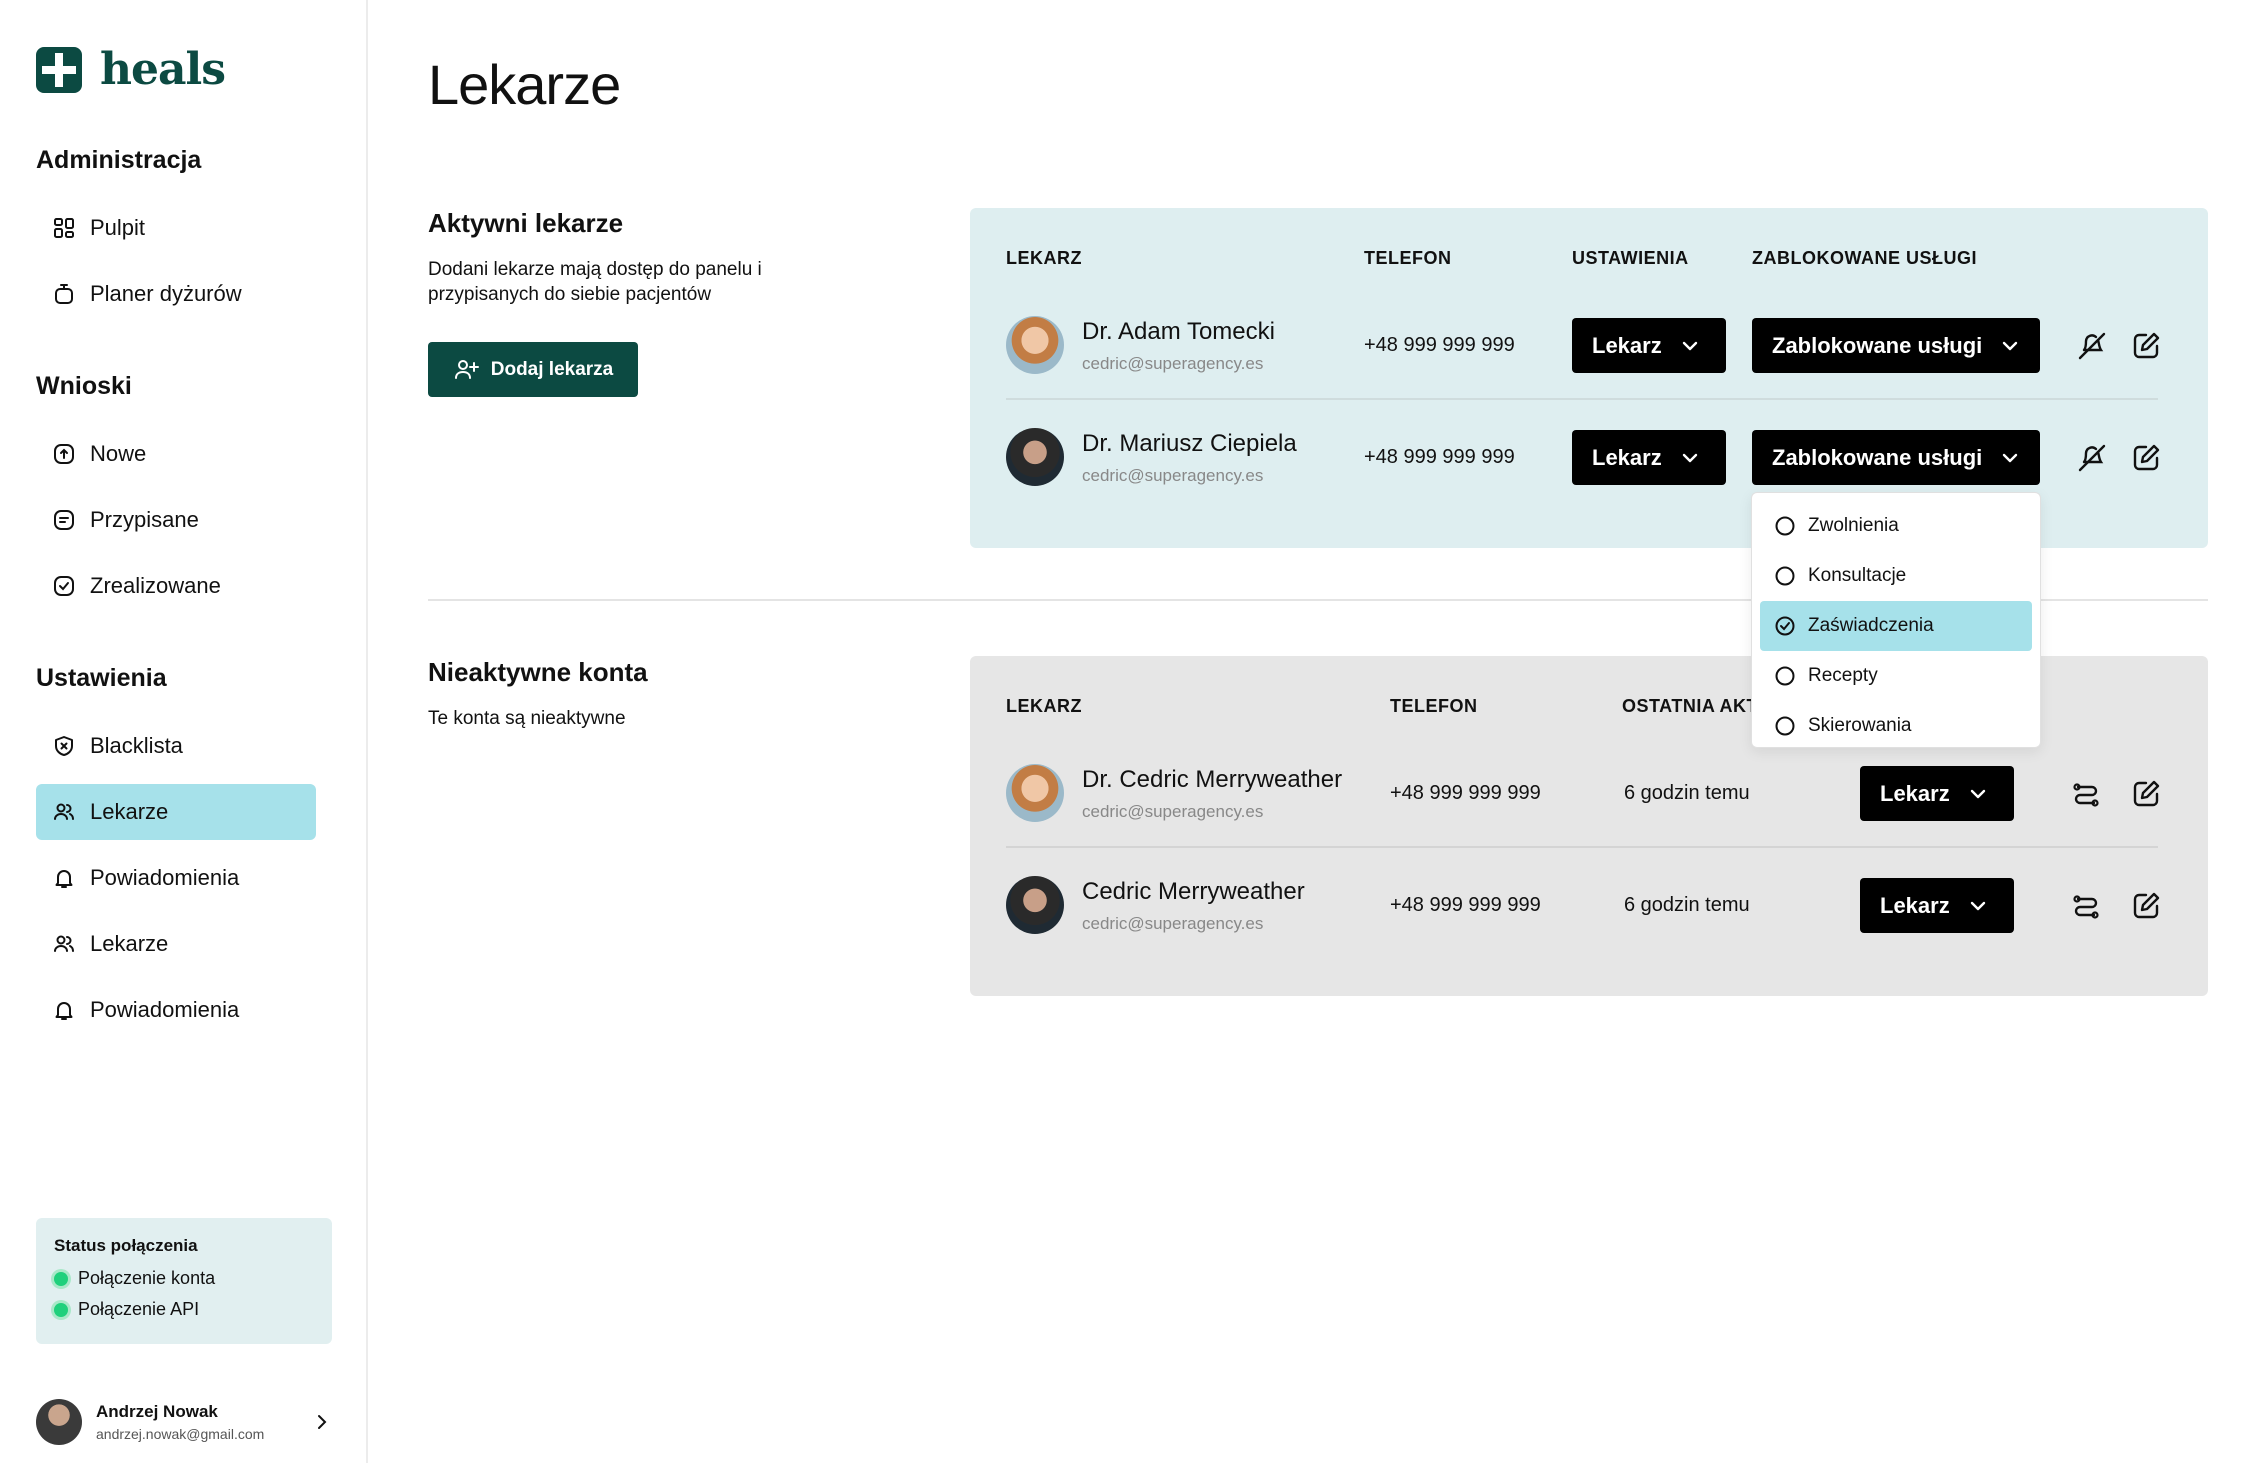 This screenshot has width=2250, height=1463. What do you see at coordinates (1843, 675) in the screenshot?
I see `option-label: Recepty` at bounding box center [1843, 675].